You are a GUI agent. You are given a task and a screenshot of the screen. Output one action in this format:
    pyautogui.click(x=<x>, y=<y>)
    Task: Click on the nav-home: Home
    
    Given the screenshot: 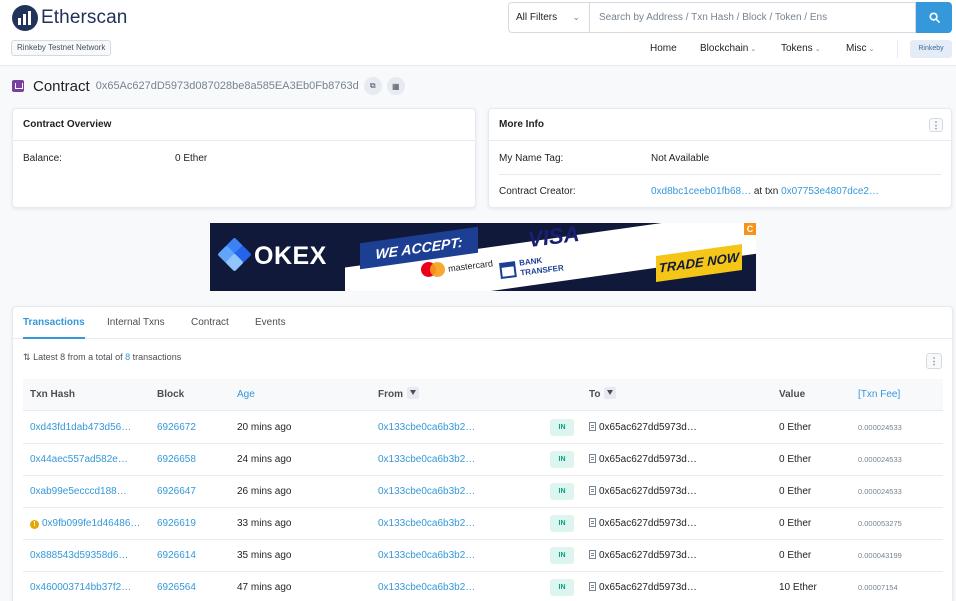 What is the action you would take?
    pyautogui.click(x=663, y=48)
    